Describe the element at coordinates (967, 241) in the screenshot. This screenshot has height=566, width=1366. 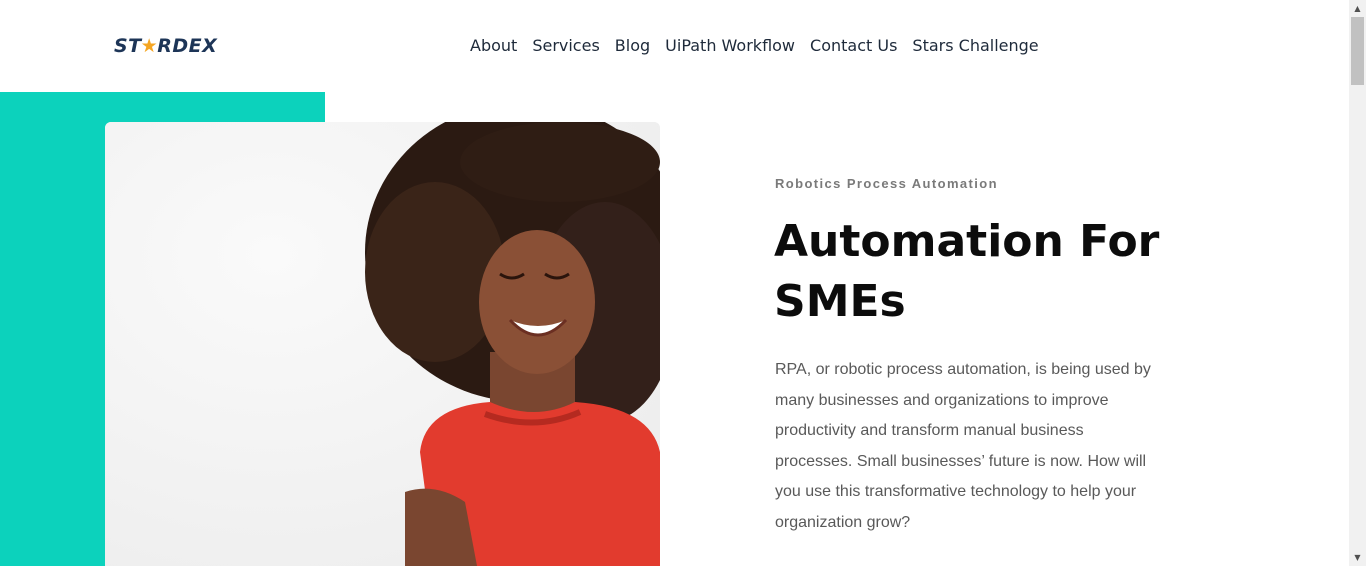
I see `headline-line-1: Automation For` at that location.